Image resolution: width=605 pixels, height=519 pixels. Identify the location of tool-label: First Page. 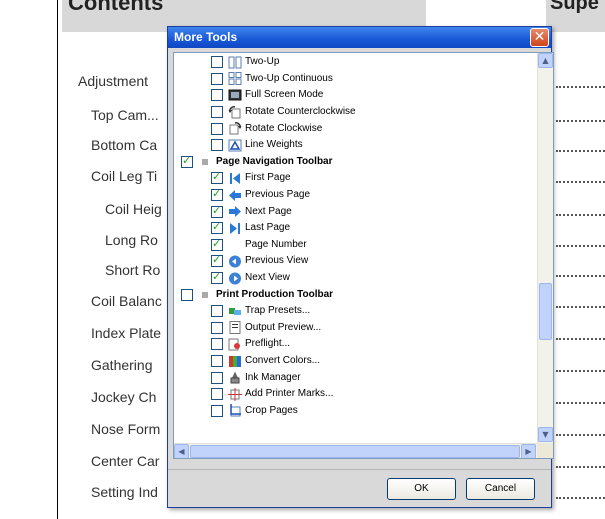
(268, 178).